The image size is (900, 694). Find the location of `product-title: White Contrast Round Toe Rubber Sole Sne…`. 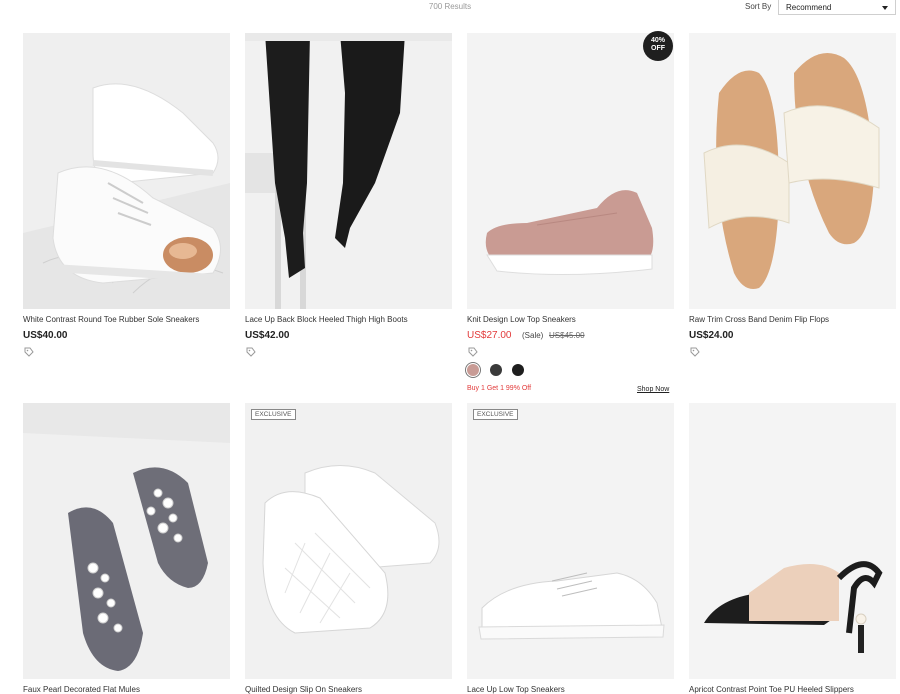

product-title: White Contrast Round Toe Rubber Sole Sne… is located at coordinates (126, 319).